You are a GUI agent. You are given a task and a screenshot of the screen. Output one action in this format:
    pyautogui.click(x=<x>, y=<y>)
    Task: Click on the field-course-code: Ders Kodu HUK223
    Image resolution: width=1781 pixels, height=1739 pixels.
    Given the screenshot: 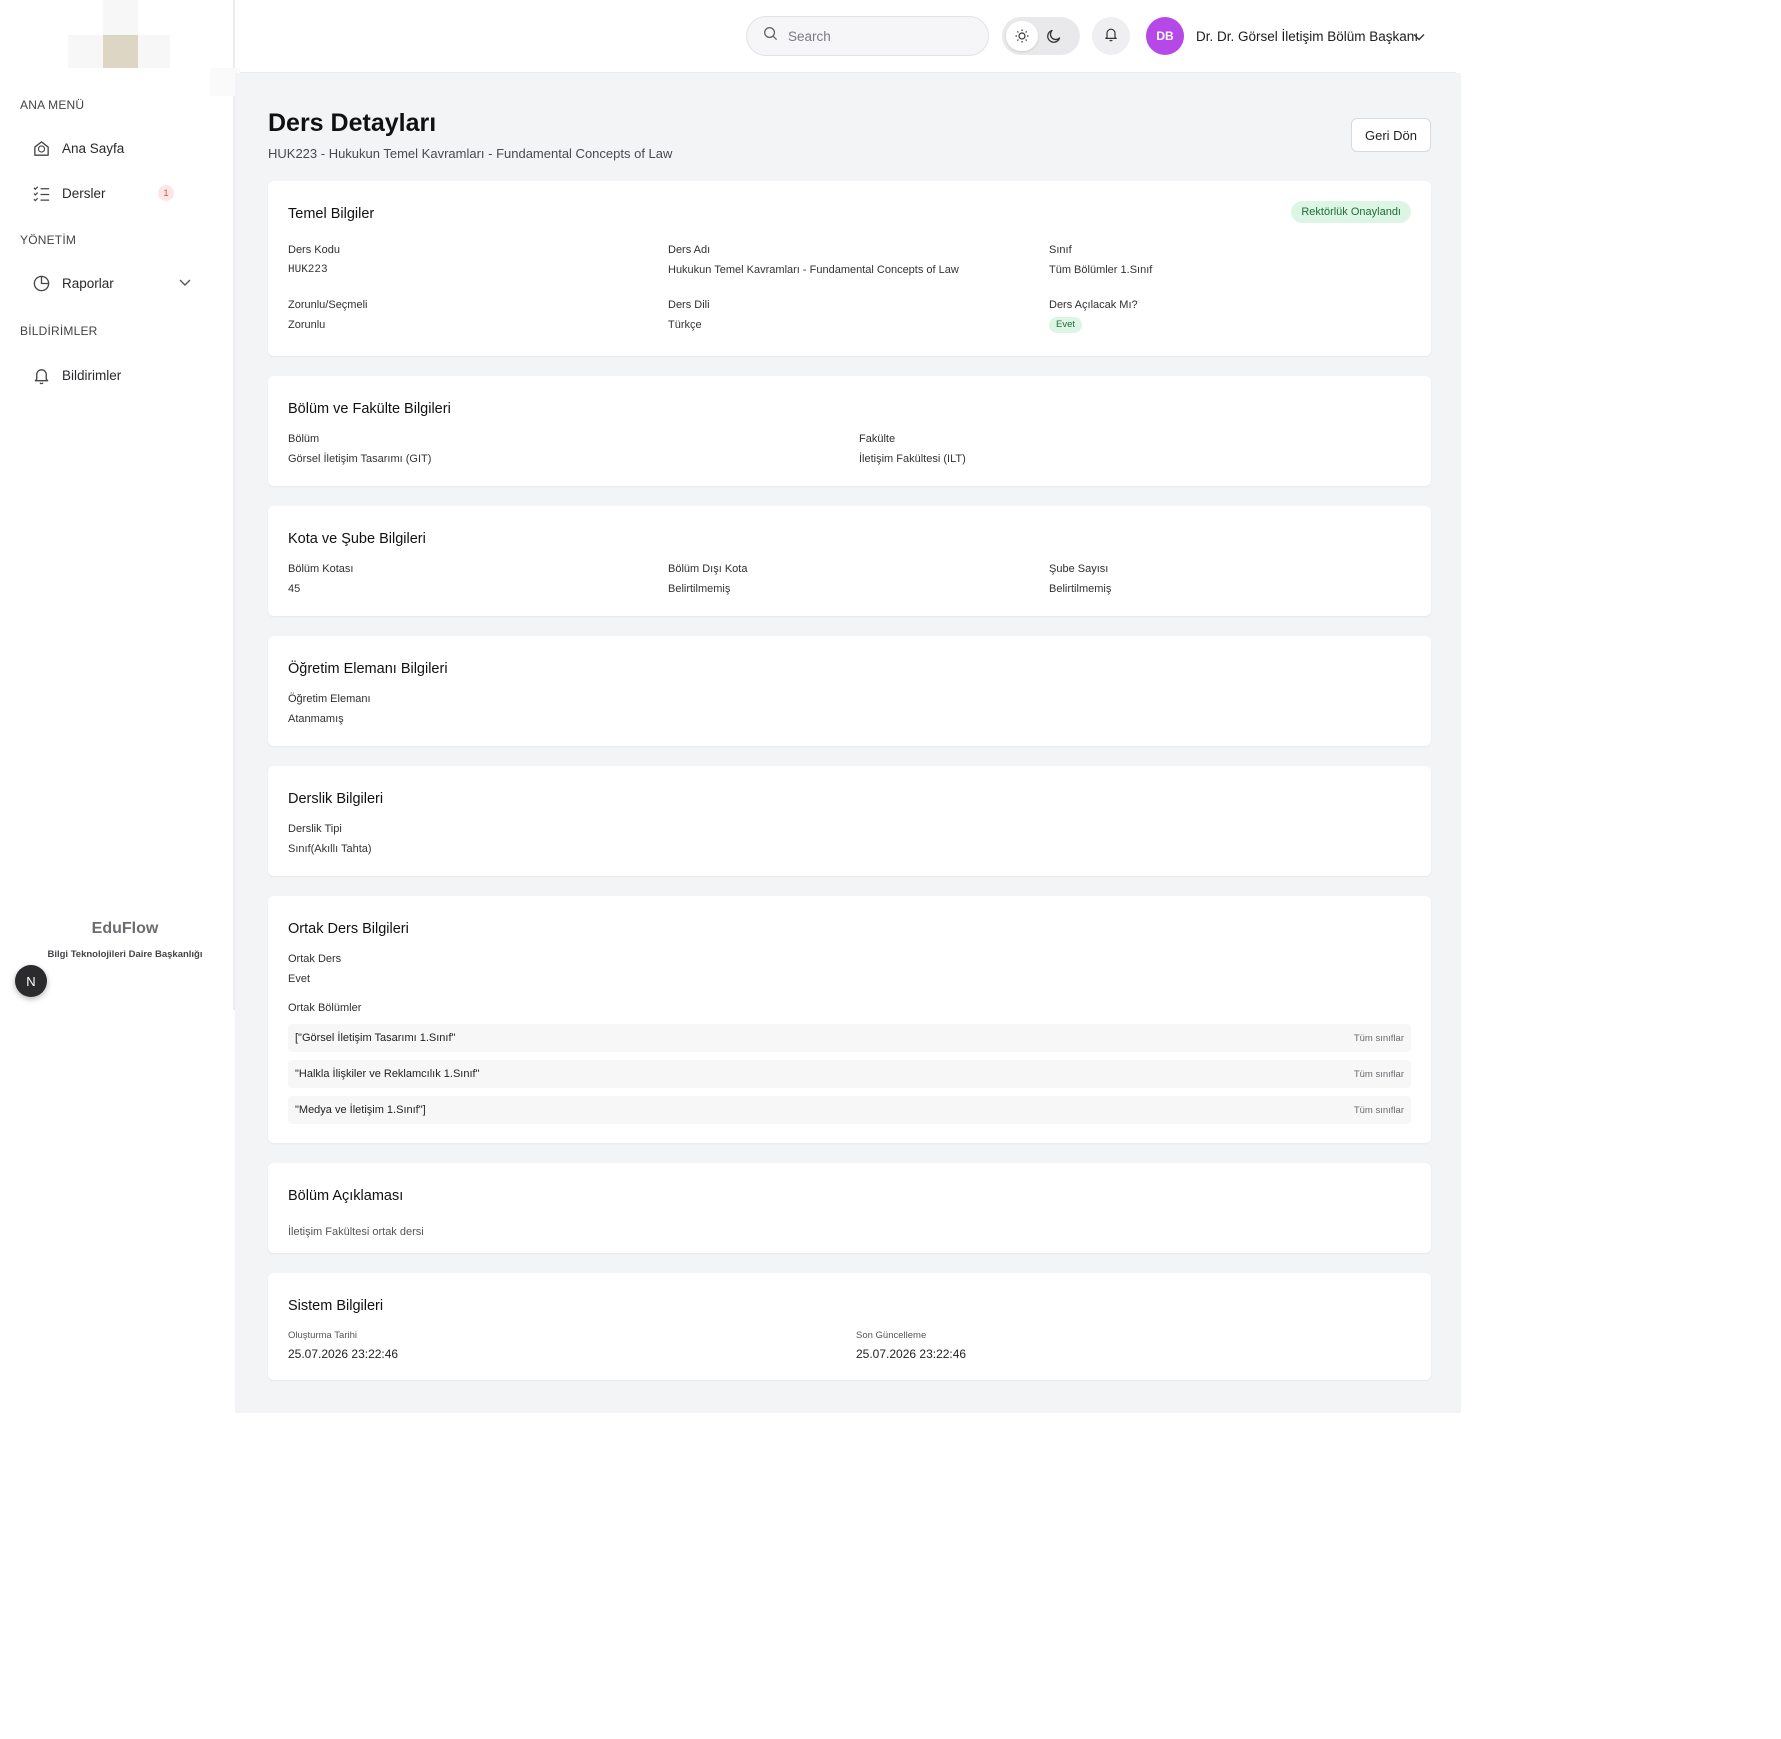 What is the action you would take?
    pyautogui.click(x=314, y=260)
    